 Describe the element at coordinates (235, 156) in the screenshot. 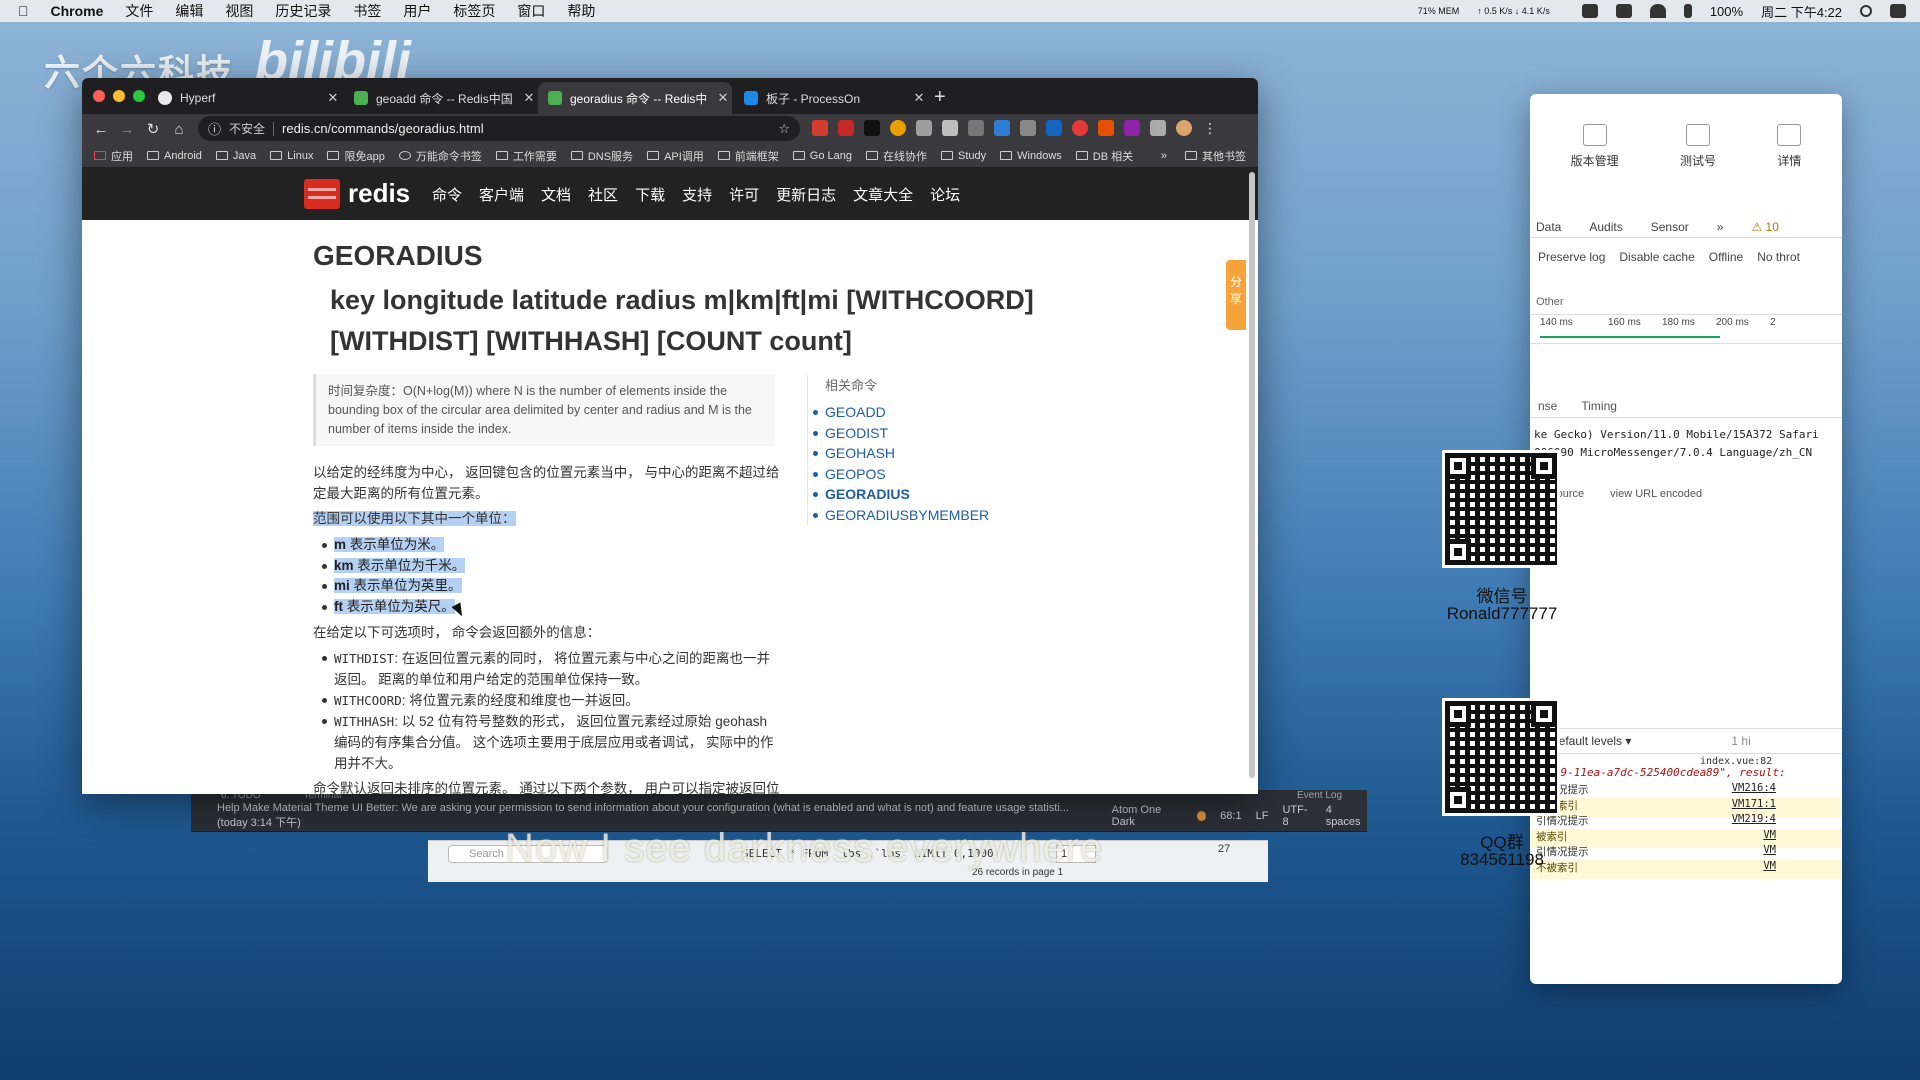

I see `bookmark-folder: Java` at that location.